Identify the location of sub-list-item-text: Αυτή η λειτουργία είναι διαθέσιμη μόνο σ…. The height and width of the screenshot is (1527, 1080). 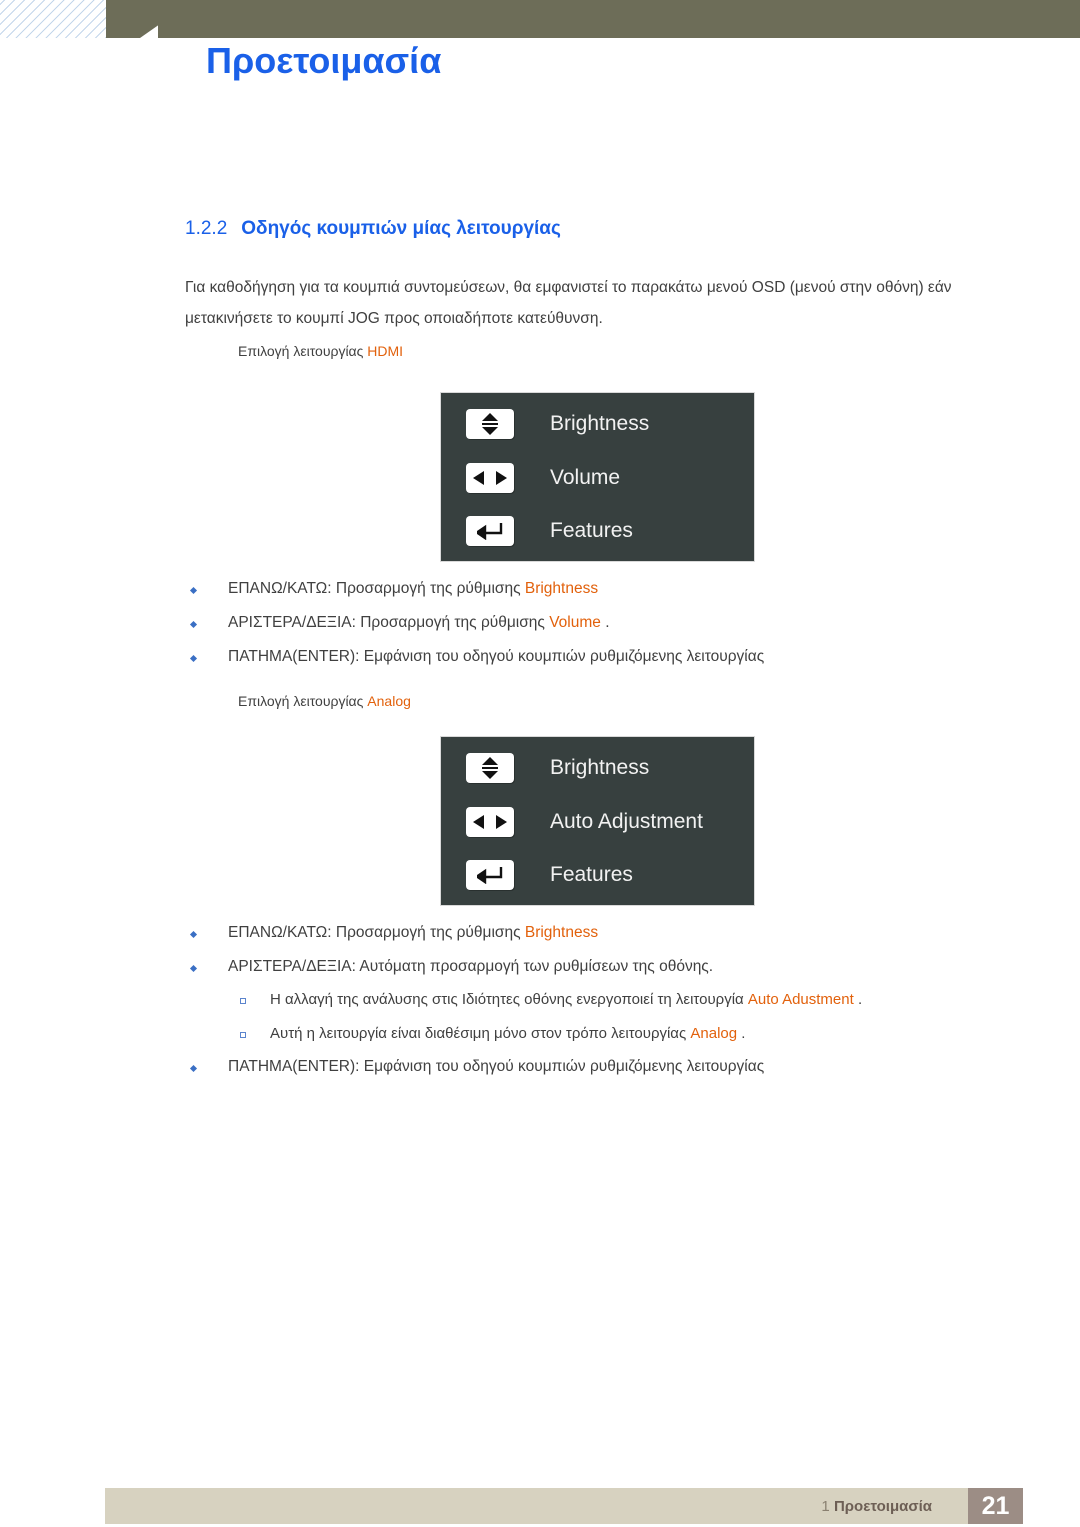
(480, 1033).